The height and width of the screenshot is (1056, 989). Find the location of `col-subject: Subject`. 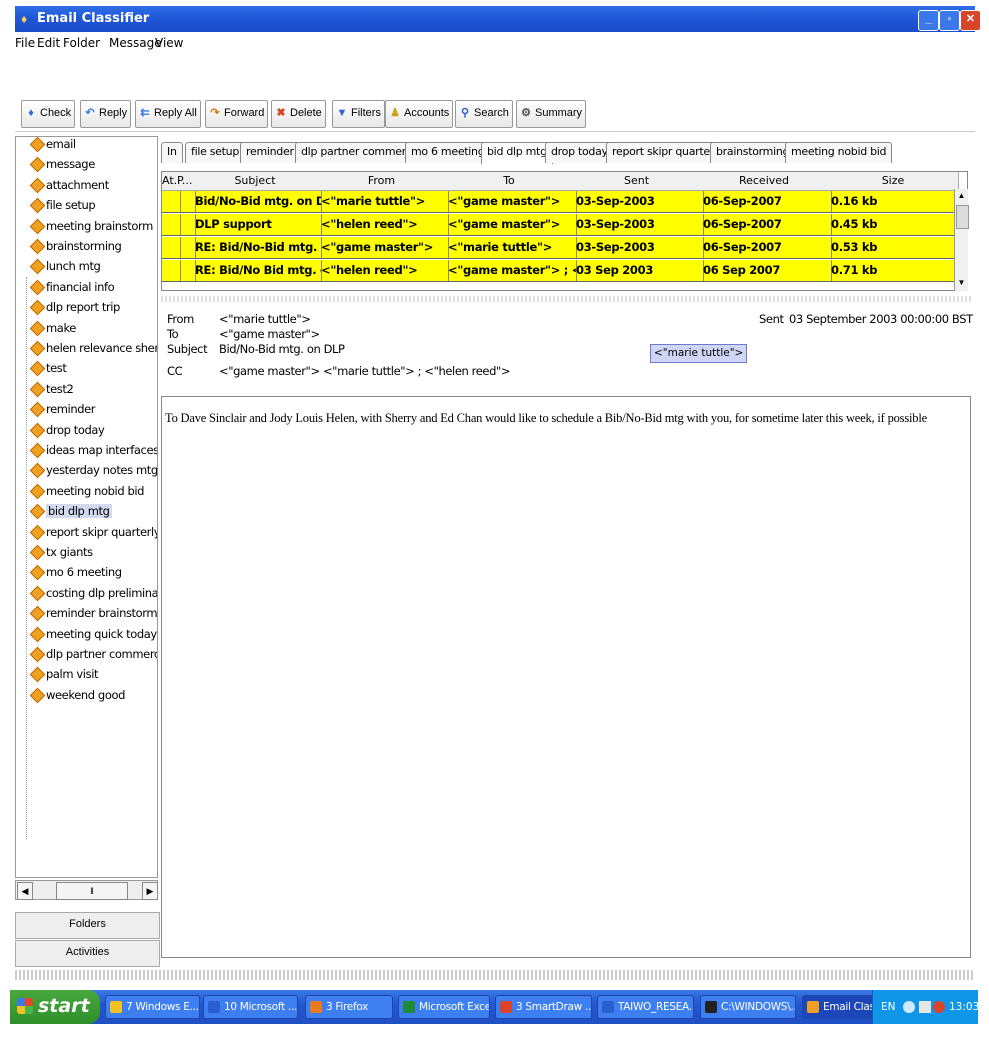

col-subject: Subject is located at coordinates (255, 181).